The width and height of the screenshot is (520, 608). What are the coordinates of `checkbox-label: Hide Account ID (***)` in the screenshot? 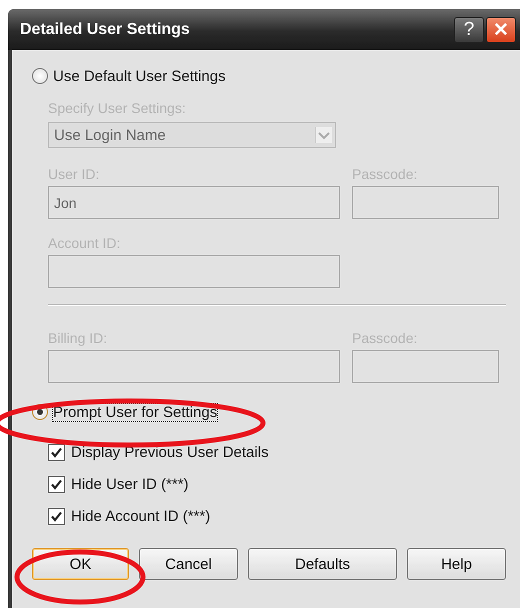 It's located at (140, 516).